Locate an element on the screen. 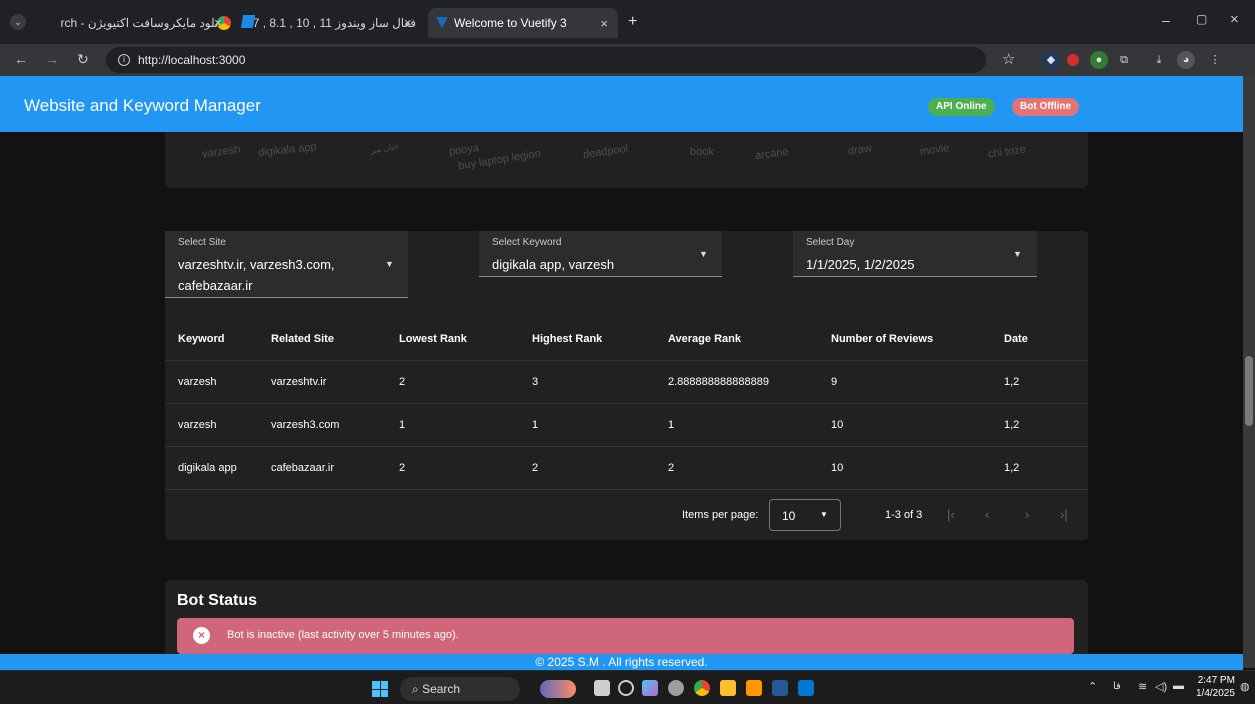 The height and width of the screenshot is (704, 1255). items-per-page-select: 10 ▼ is located at coordinates (805, 515).